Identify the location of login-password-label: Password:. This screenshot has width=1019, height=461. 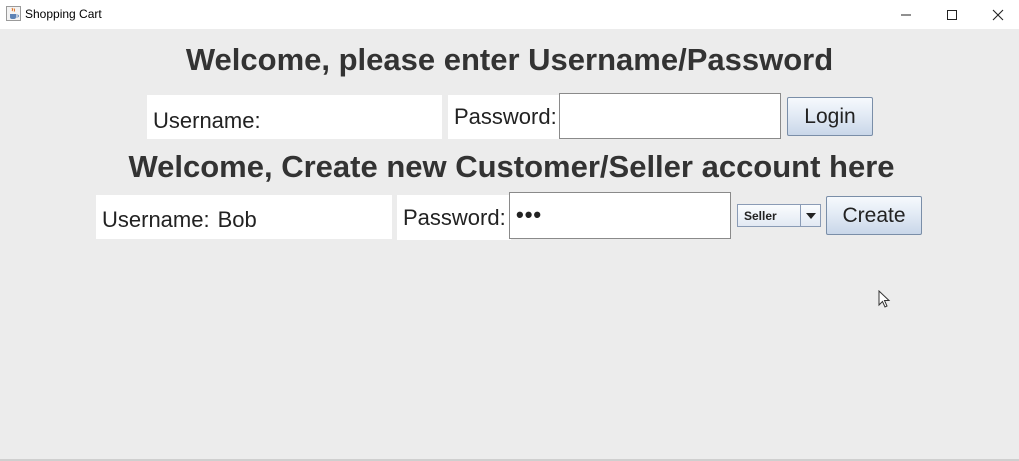
(504, 117).